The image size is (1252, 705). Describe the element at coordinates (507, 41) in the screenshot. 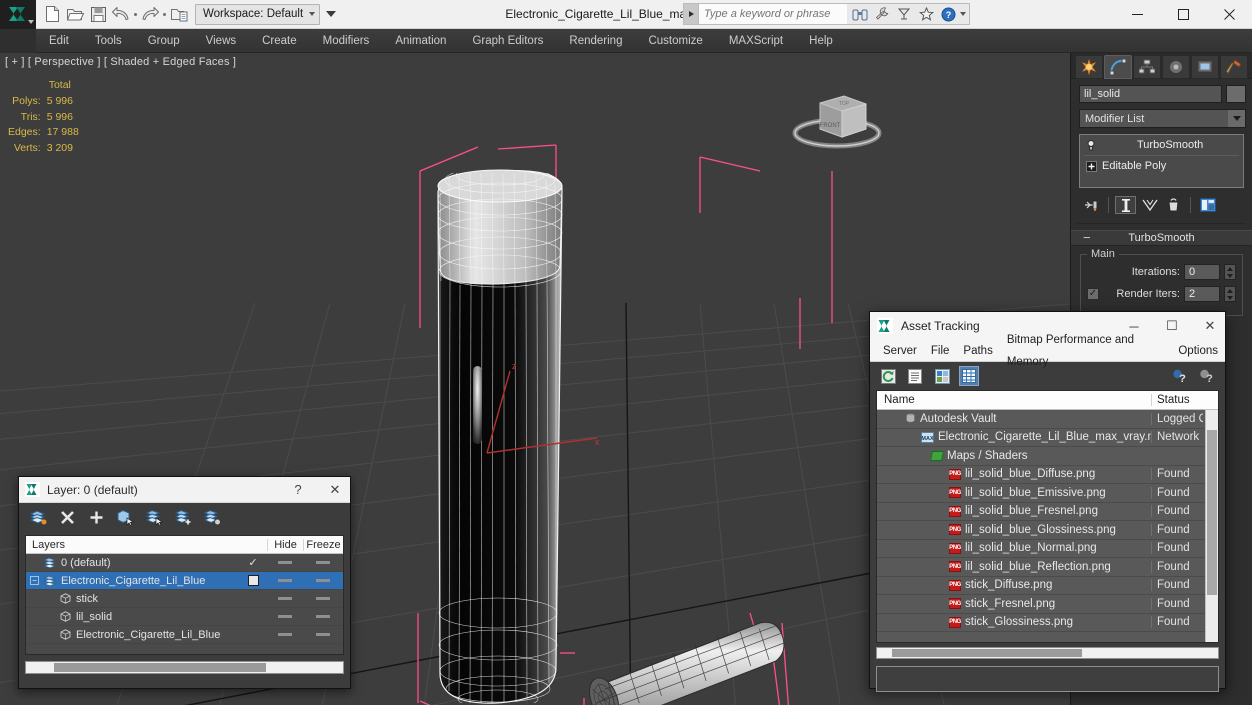

I see `menu-item-graph-editors: Graph Editors` at that location.